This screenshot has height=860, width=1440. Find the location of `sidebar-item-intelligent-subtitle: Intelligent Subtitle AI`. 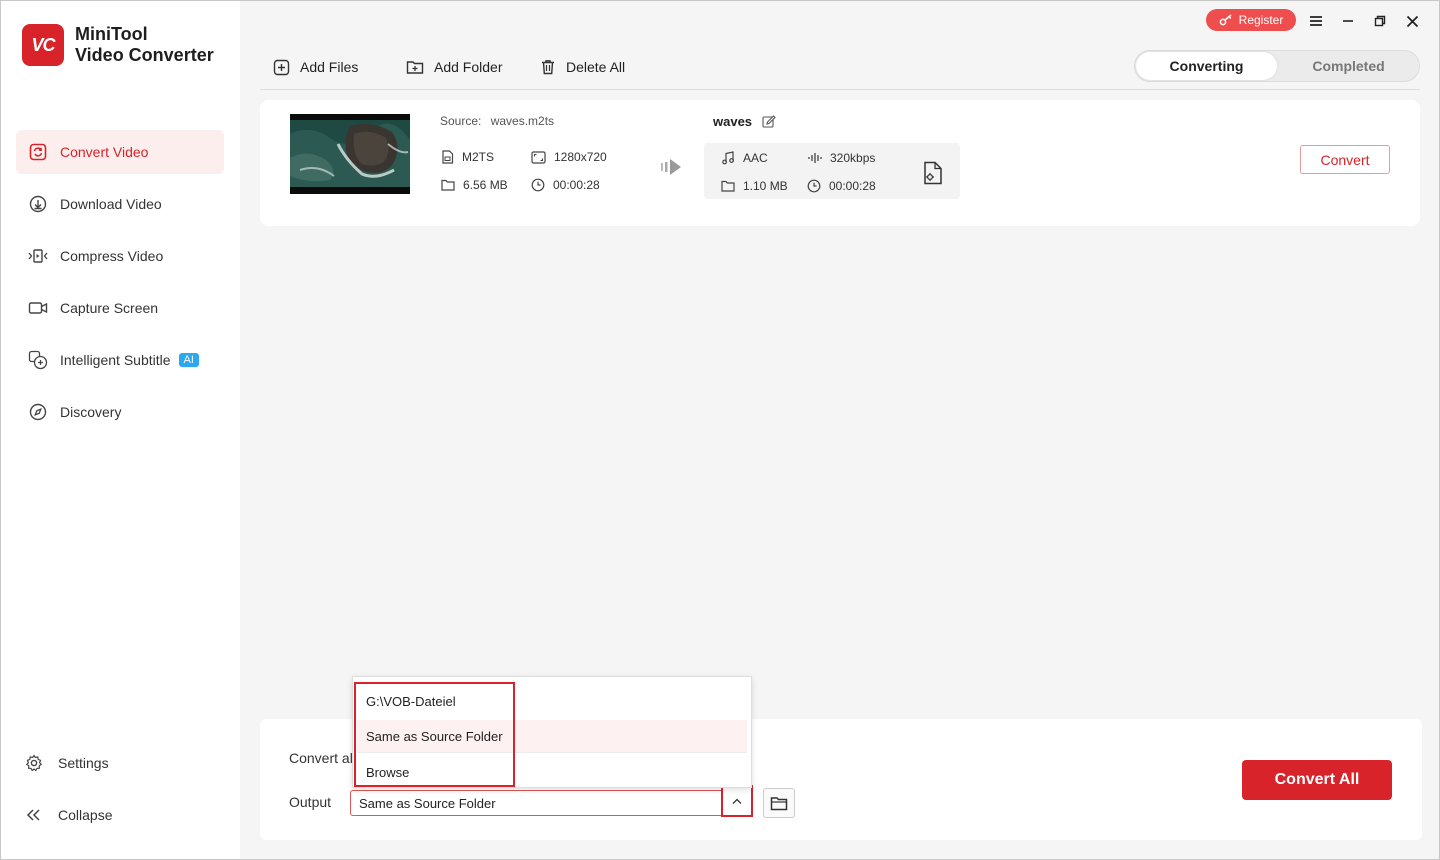

sidebar-item-intelligent-subtitle: Intelligent Subtitle AI is located at coordinates (120, 360).